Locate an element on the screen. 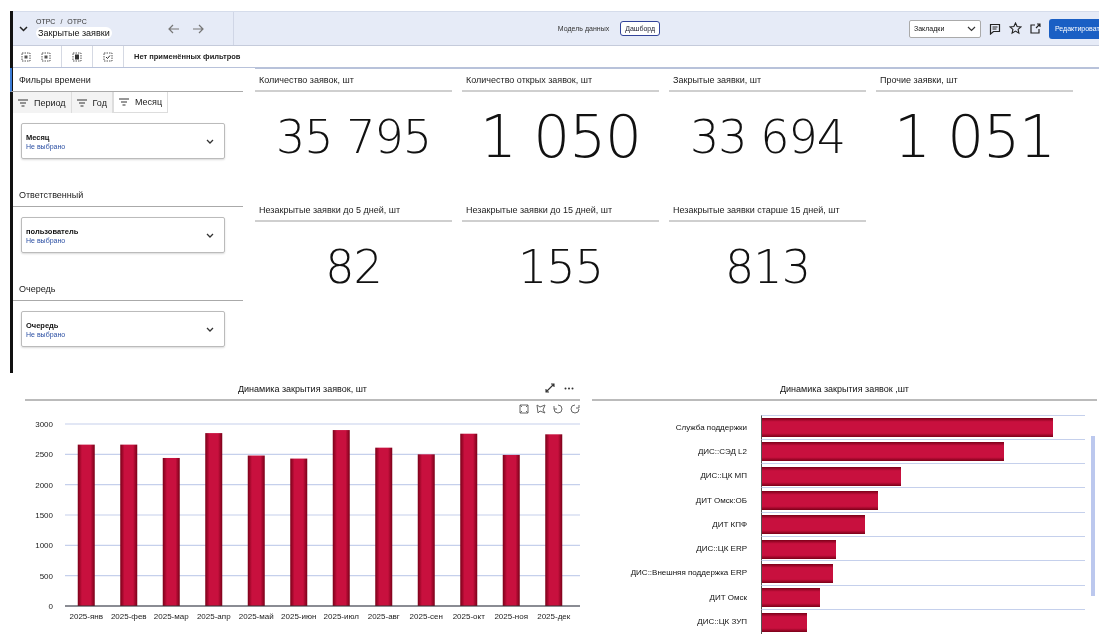  axis-label: 500 is located at coordinates (46, 576).